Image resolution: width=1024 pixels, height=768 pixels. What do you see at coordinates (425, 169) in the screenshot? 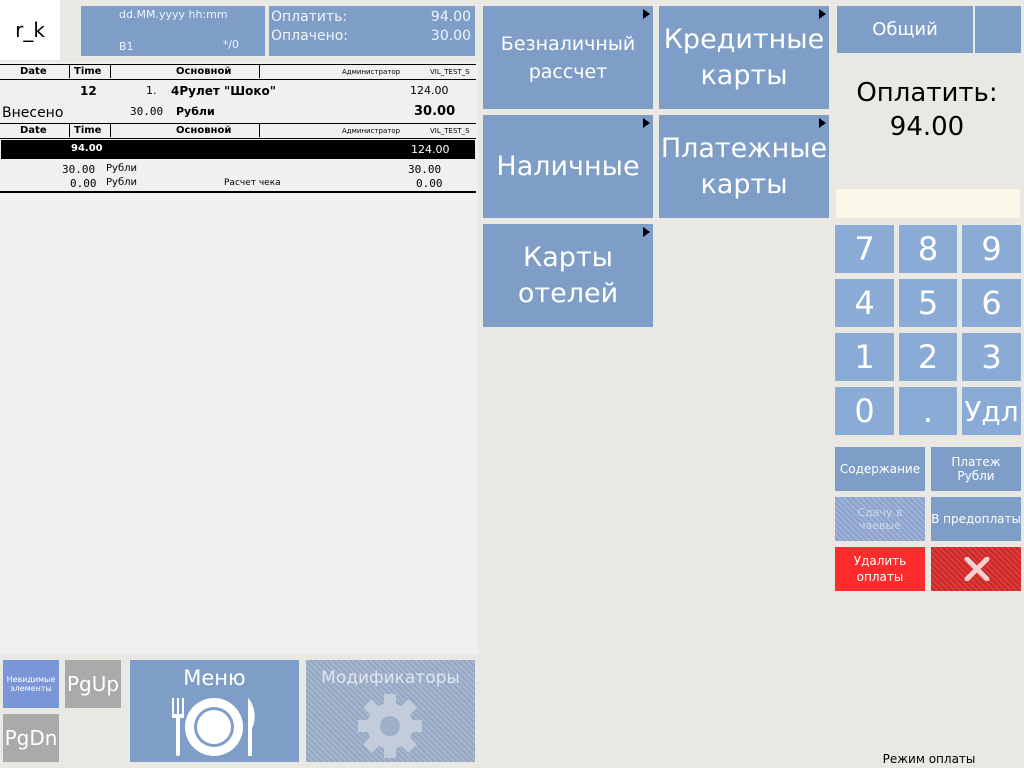
I see `payment-value: 30.00` at bounding box center [425, 169].